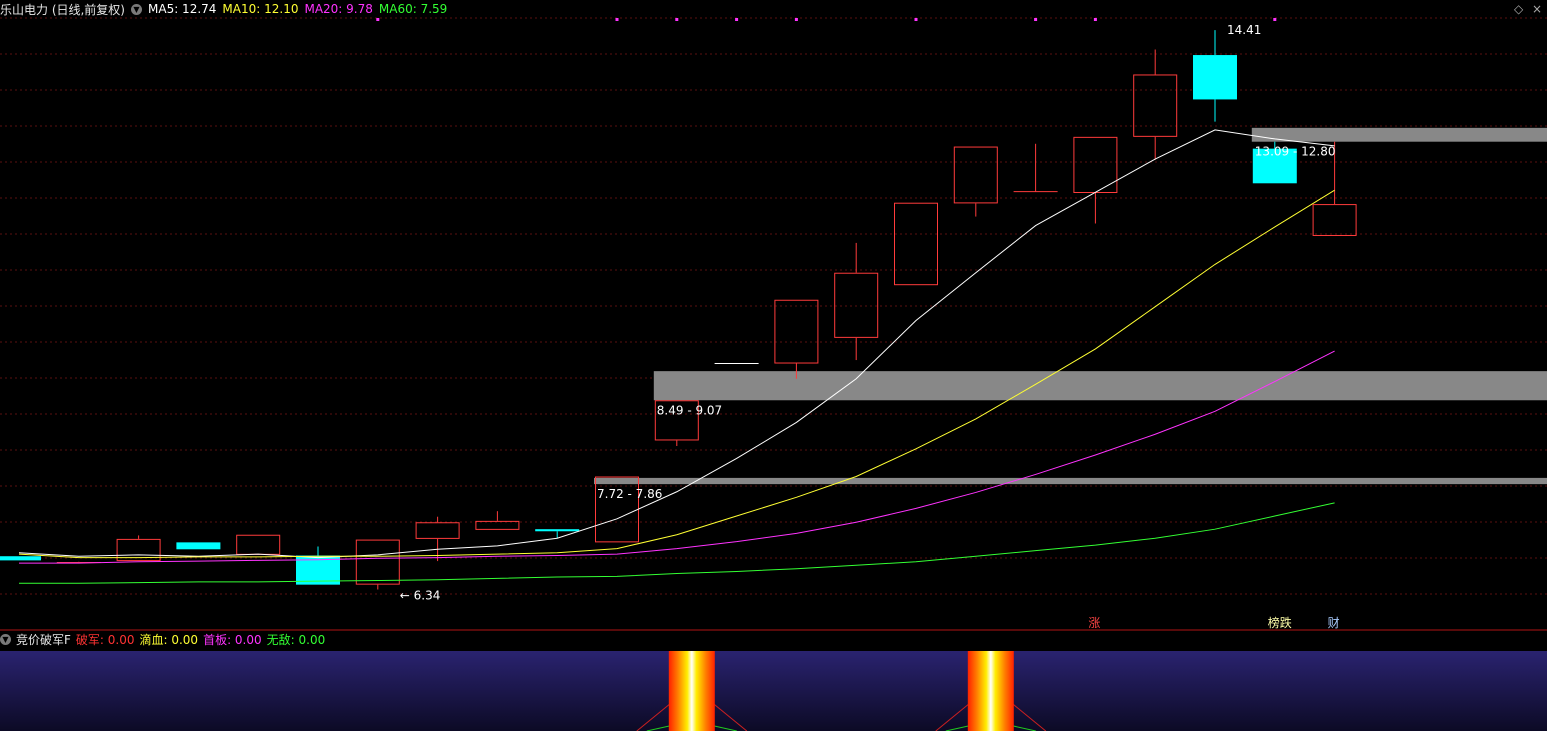 Image resolution: width=1547 pixels, height=731 pixels. I want to click on ma5-value: MA5: 12.74, so click(182, 9).